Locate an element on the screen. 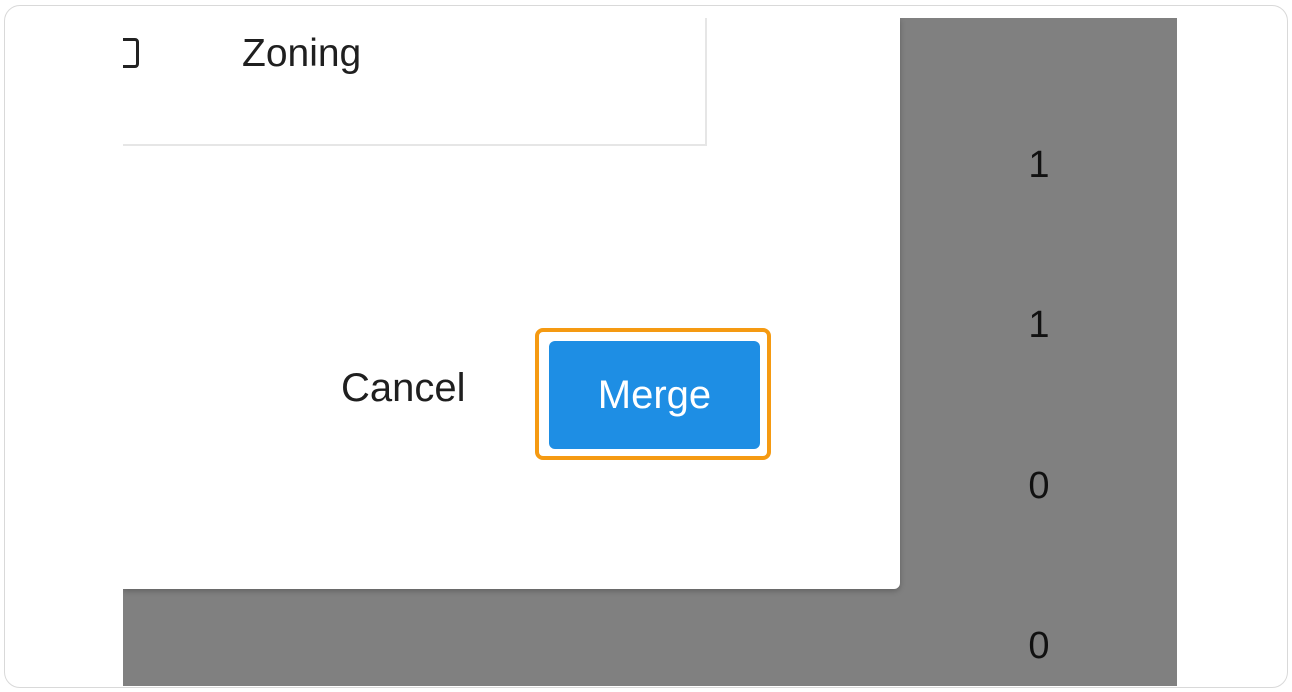 This screenshot has height=692, width=1292. column-list: Zoning is located at coordinates (415, 82).